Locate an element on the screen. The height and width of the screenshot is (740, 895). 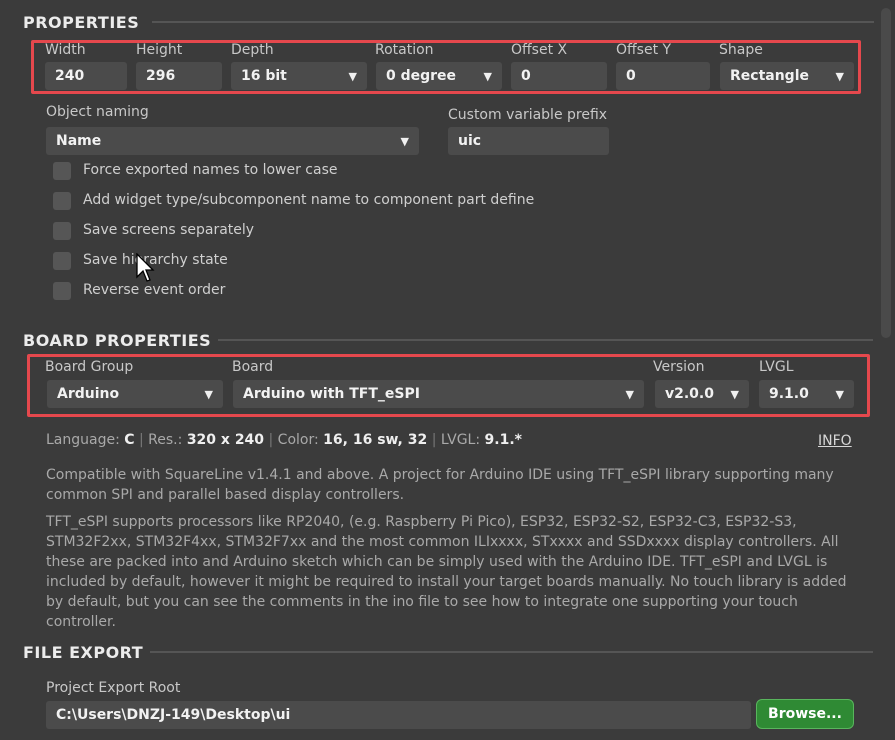
rotation-label: Rotation is located at coordinates (404, 50).